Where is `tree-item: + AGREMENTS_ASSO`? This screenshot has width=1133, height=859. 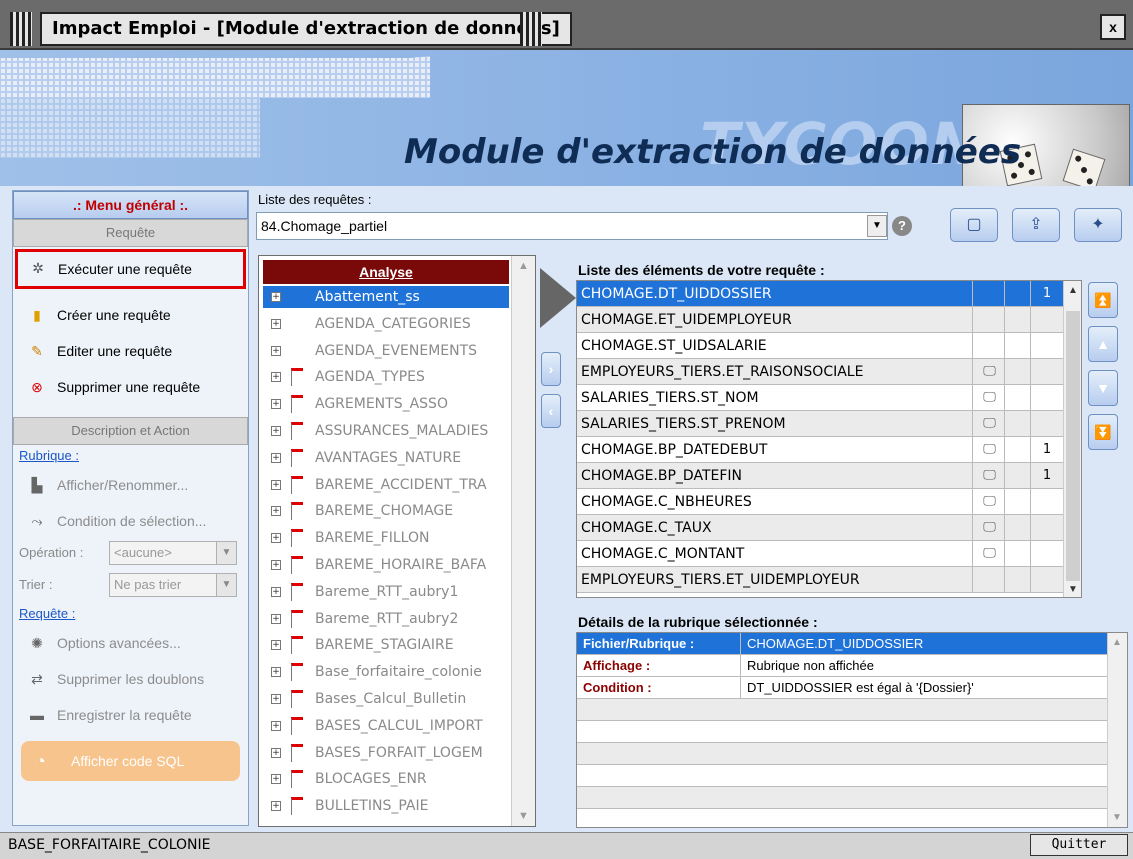 tree-item: + AGREMENTS_ASSO is located at coordinates (386, 404).